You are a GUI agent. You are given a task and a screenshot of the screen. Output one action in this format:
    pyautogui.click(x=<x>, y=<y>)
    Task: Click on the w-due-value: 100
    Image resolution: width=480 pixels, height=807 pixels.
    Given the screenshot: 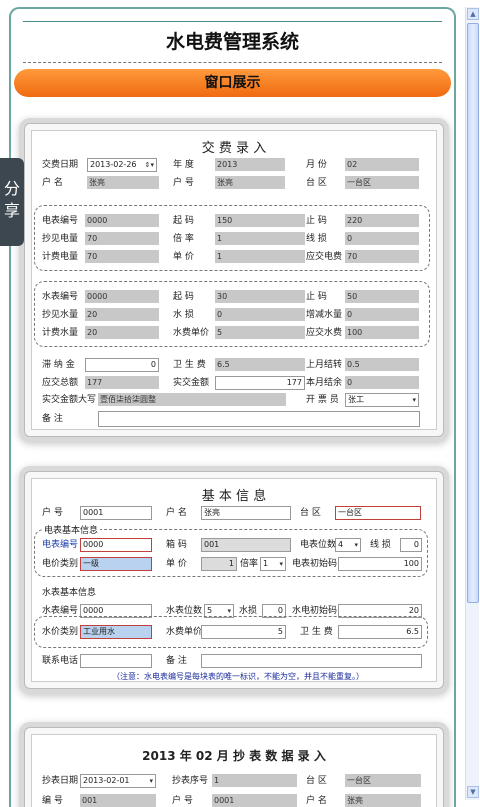 What is the action you would take?
    pyautogui.click(x=382, y=332)
    